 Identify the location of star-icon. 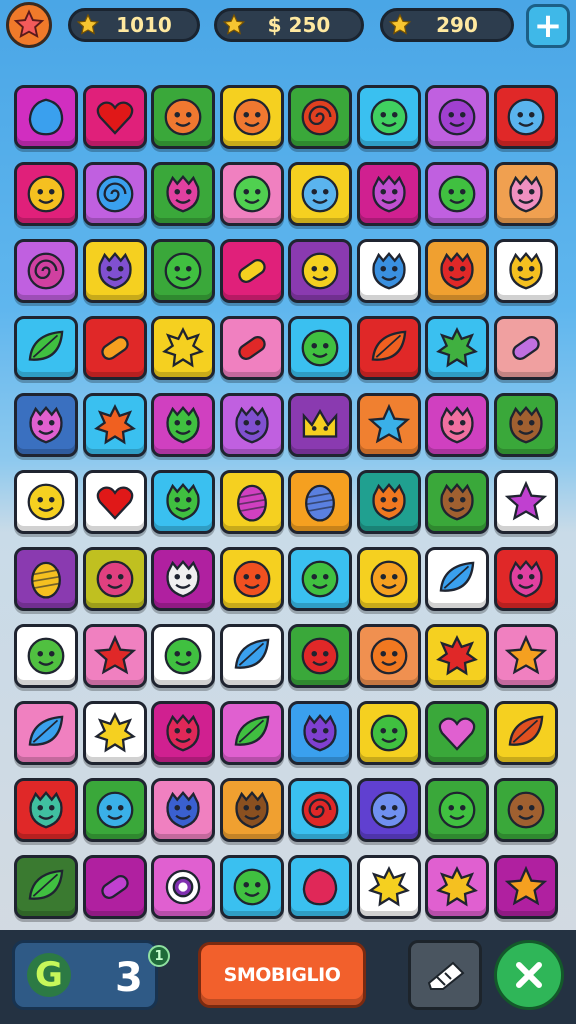
(526, 500).